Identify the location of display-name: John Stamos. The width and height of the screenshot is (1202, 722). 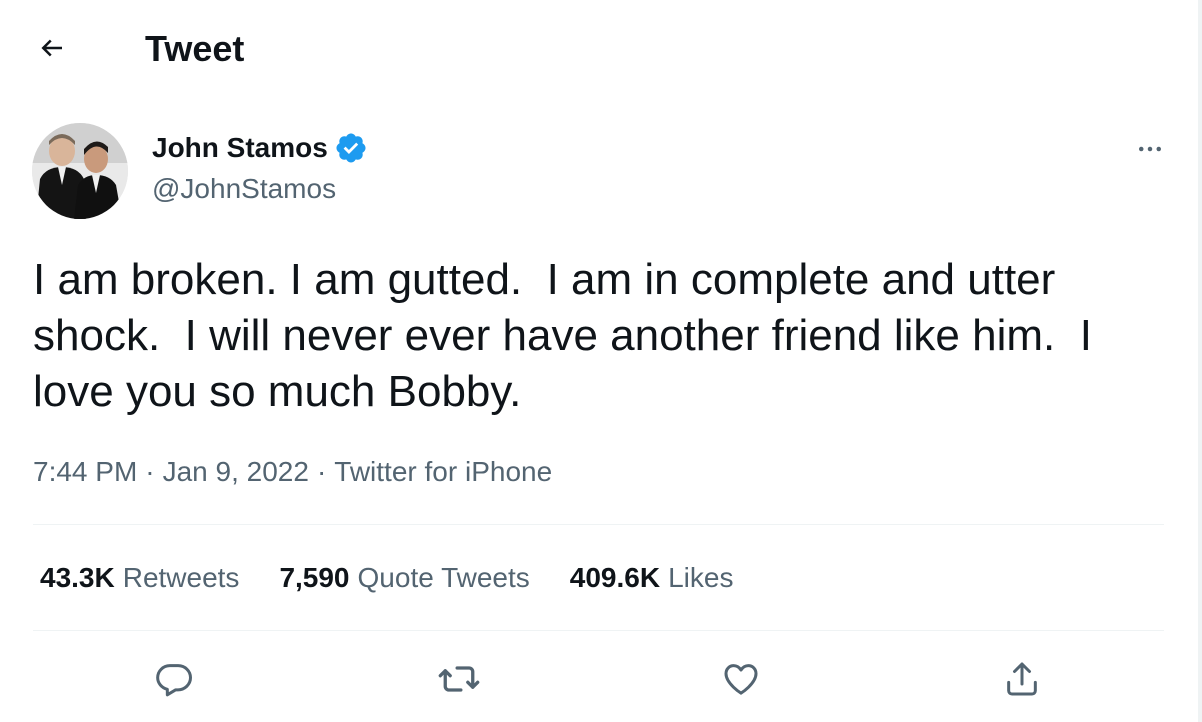
(240, 148).